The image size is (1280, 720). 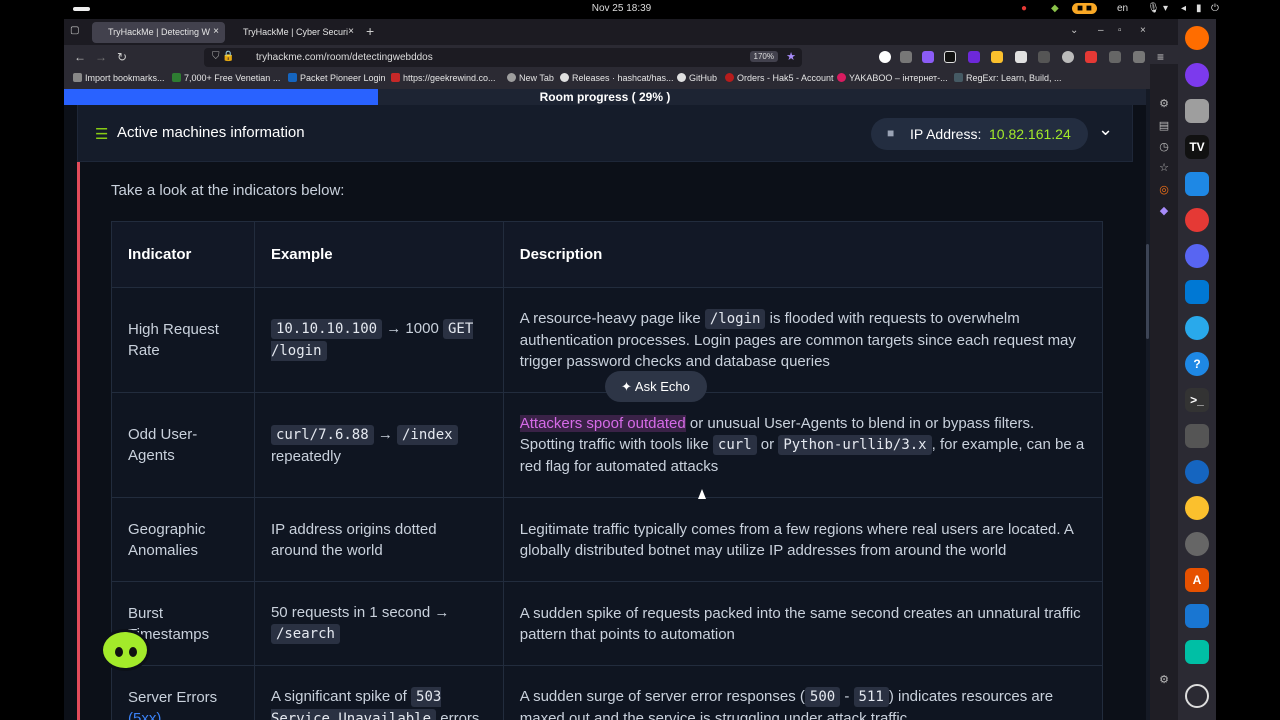 I want to click on scrollbar-thumb, so click(x=1147, y=291).